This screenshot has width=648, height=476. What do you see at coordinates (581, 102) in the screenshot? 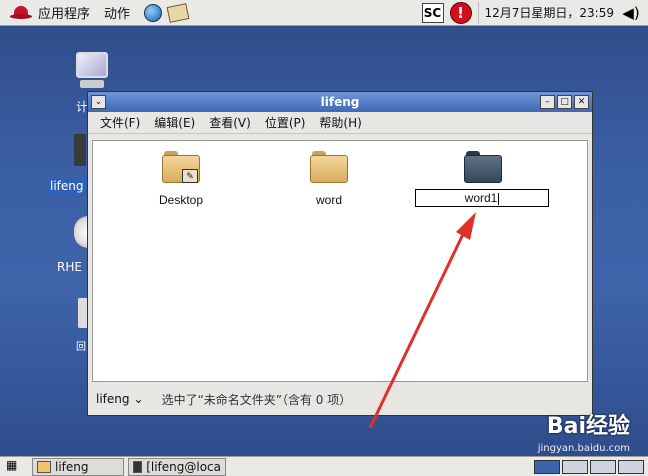
I see `close-button: ✕` at bounding box center [581, 102].